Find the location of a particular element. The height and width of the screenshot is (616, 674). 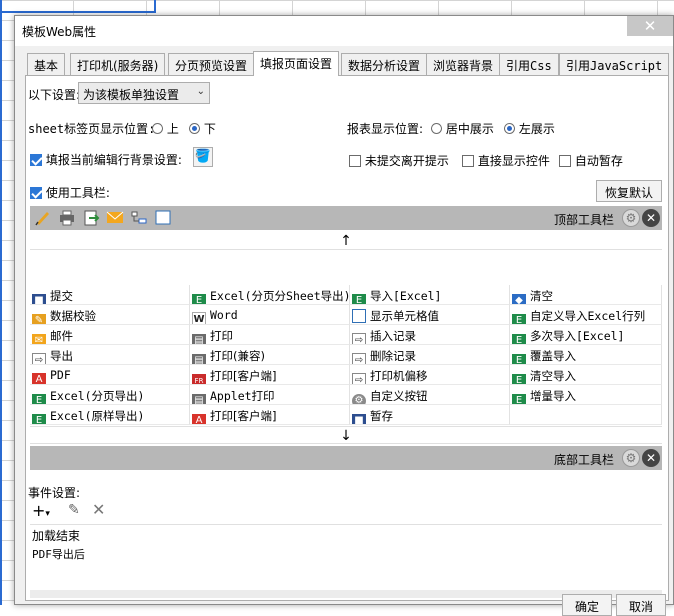

fill-bg-setting: 填报当前编辑行背景设置: is located at coordinates (106, 159).